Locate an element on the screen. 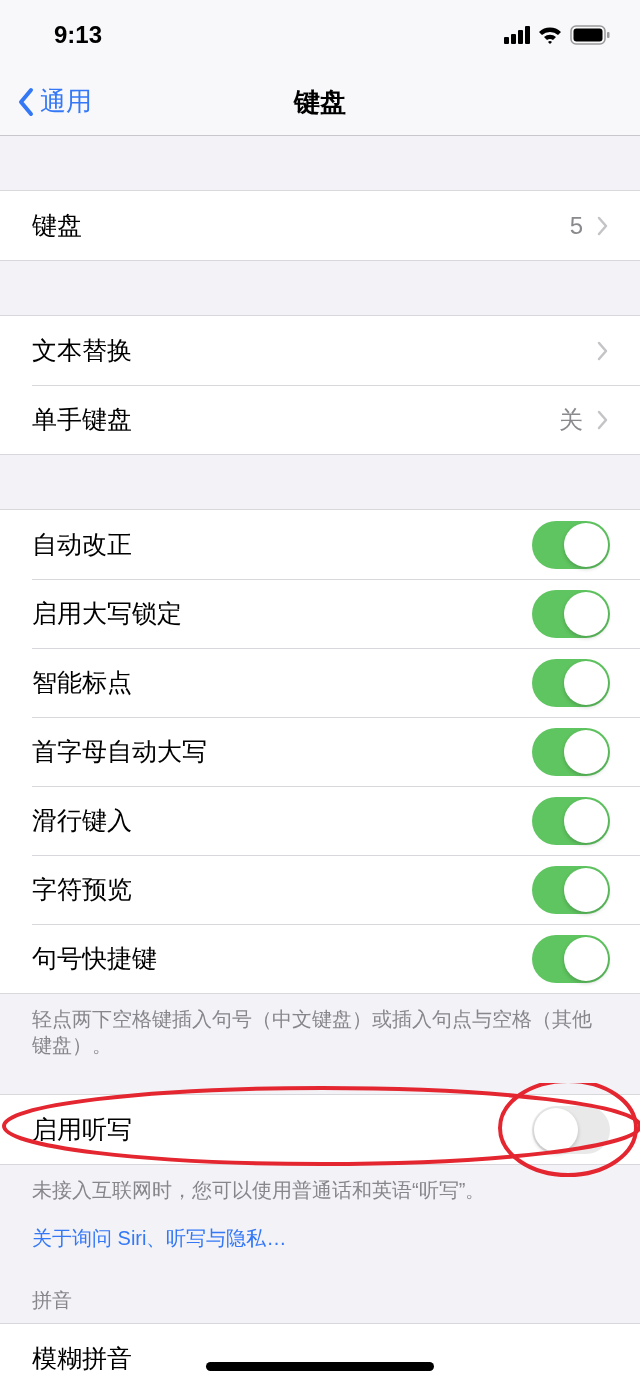 This screenshot has height=1385, width=640. status-time: 9:13 is located at coordinates (78, 35).